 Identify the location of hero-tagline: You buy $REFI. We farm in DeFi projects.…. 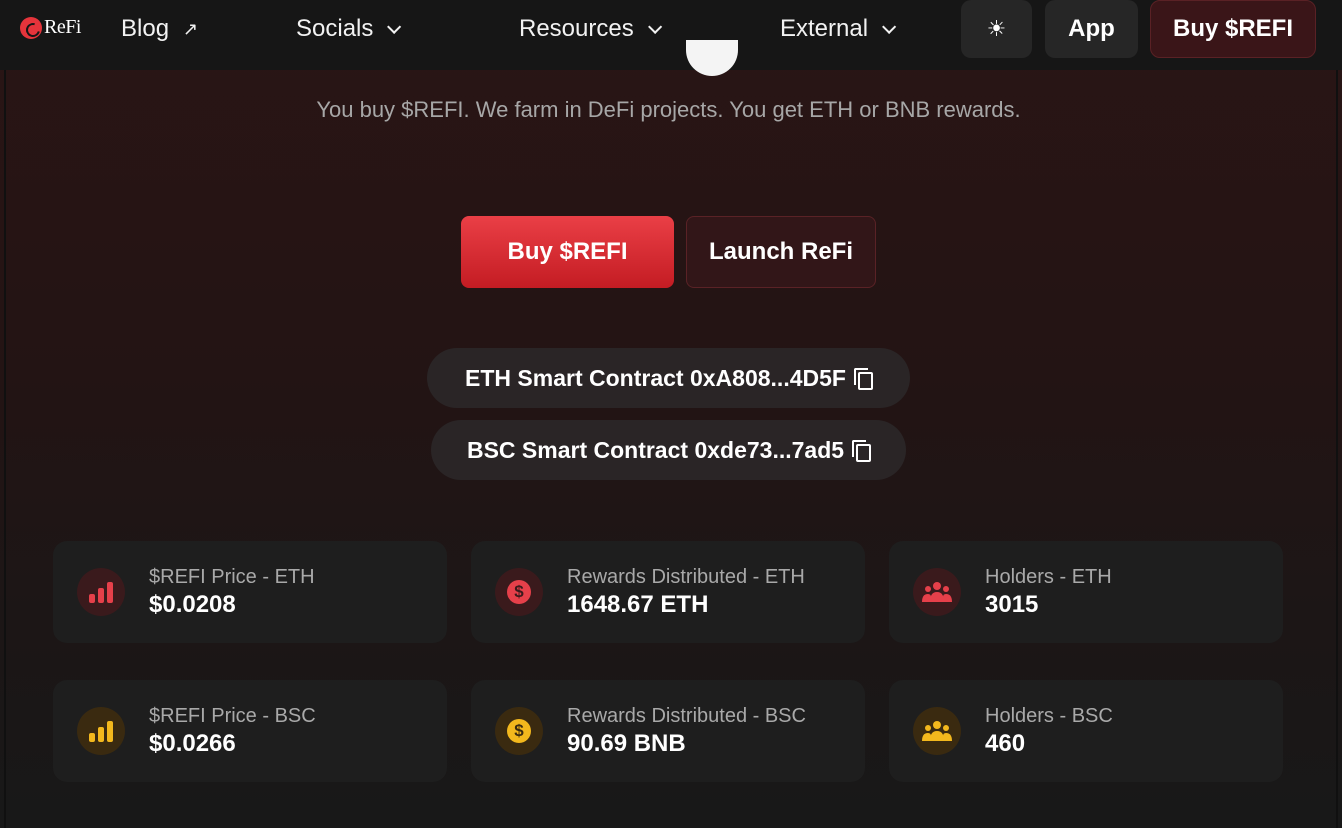
(668, 109).